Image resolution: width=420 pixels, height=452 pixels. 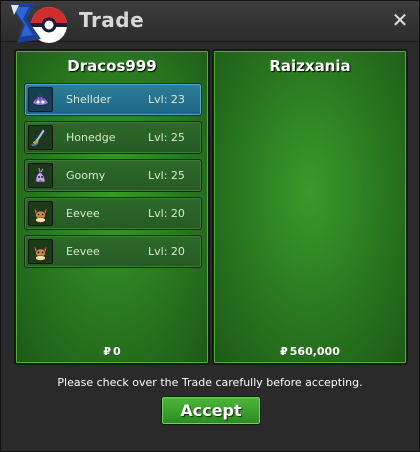 I want to click on pokemon-level: Lvl: 23, so click(x=166, y=99).